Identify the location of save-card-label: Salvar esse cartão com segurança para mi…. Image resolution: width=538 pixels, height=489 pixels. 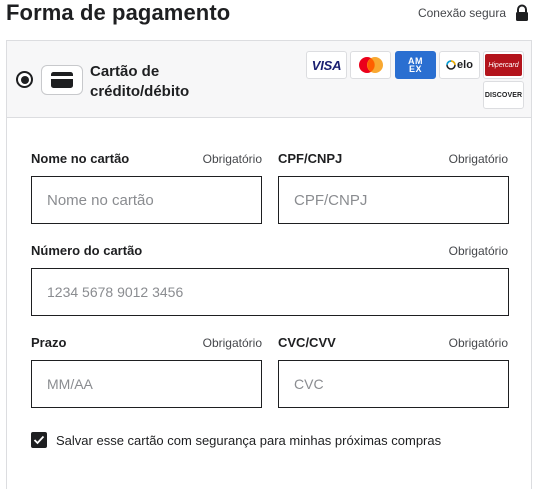
(249, 440).